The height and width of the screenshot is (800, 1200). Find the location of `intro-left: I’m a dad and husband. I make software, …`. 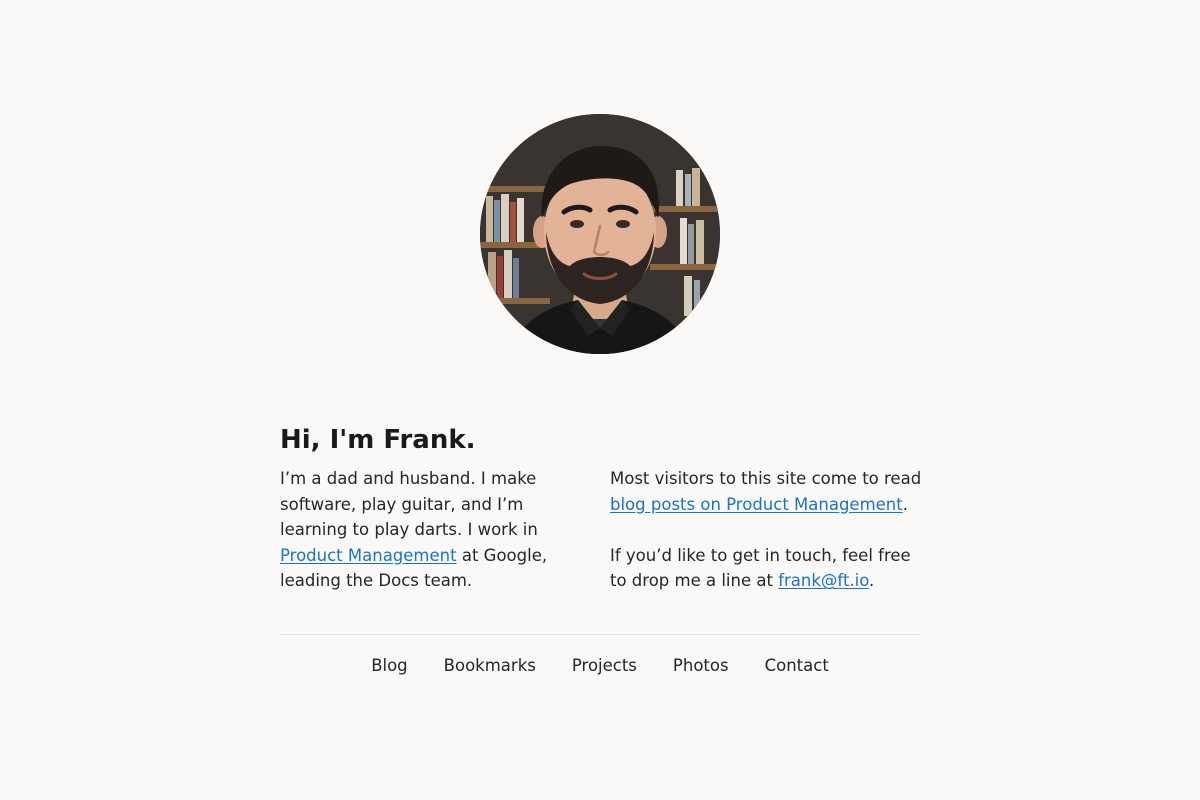

intro-left: I’m a dad and husband. I make software, … is located at coordinates (436, 530).